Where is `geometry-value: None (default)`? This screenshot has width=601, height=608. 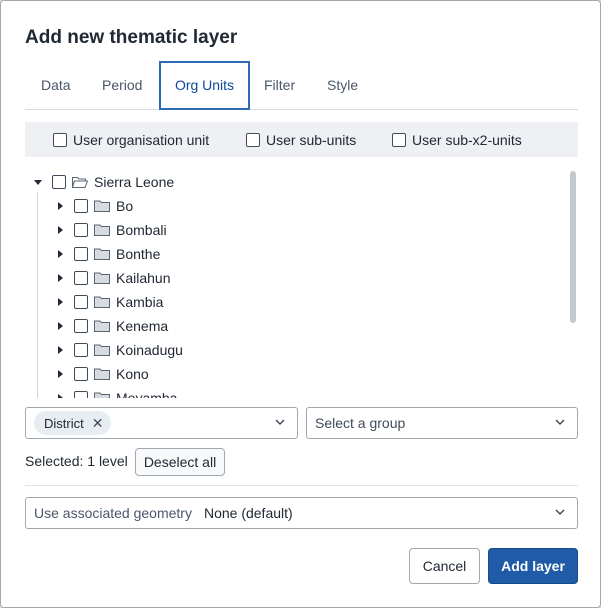 geometry-value: None (default) is located at coordinates (248, 513).